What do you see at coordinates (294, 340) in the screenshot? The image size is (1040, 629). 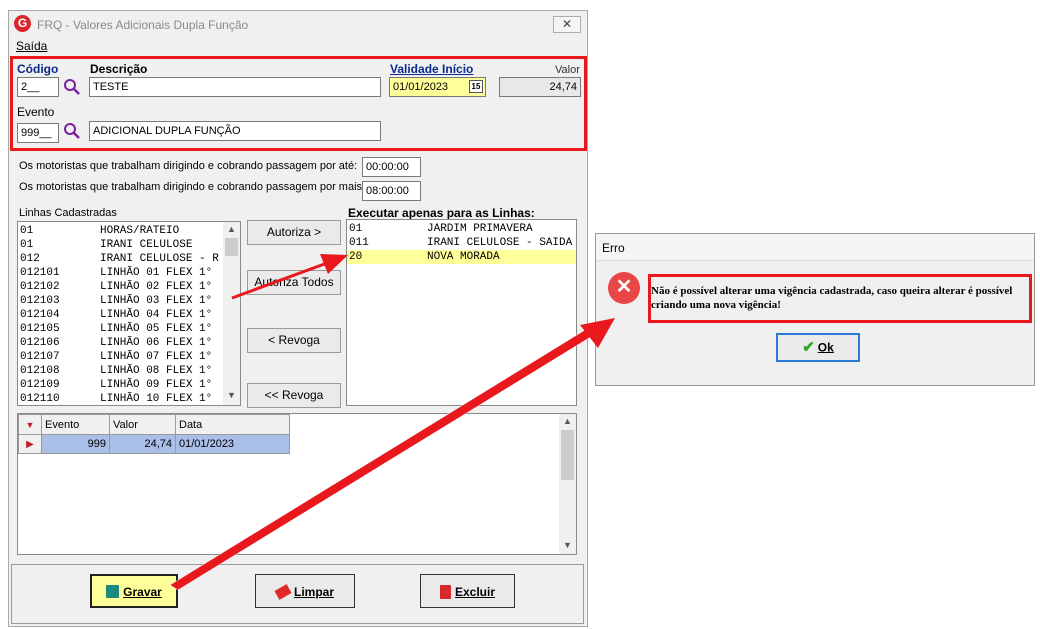 I see `revoga-button: < Revoga` at bounding box center [294, 340].